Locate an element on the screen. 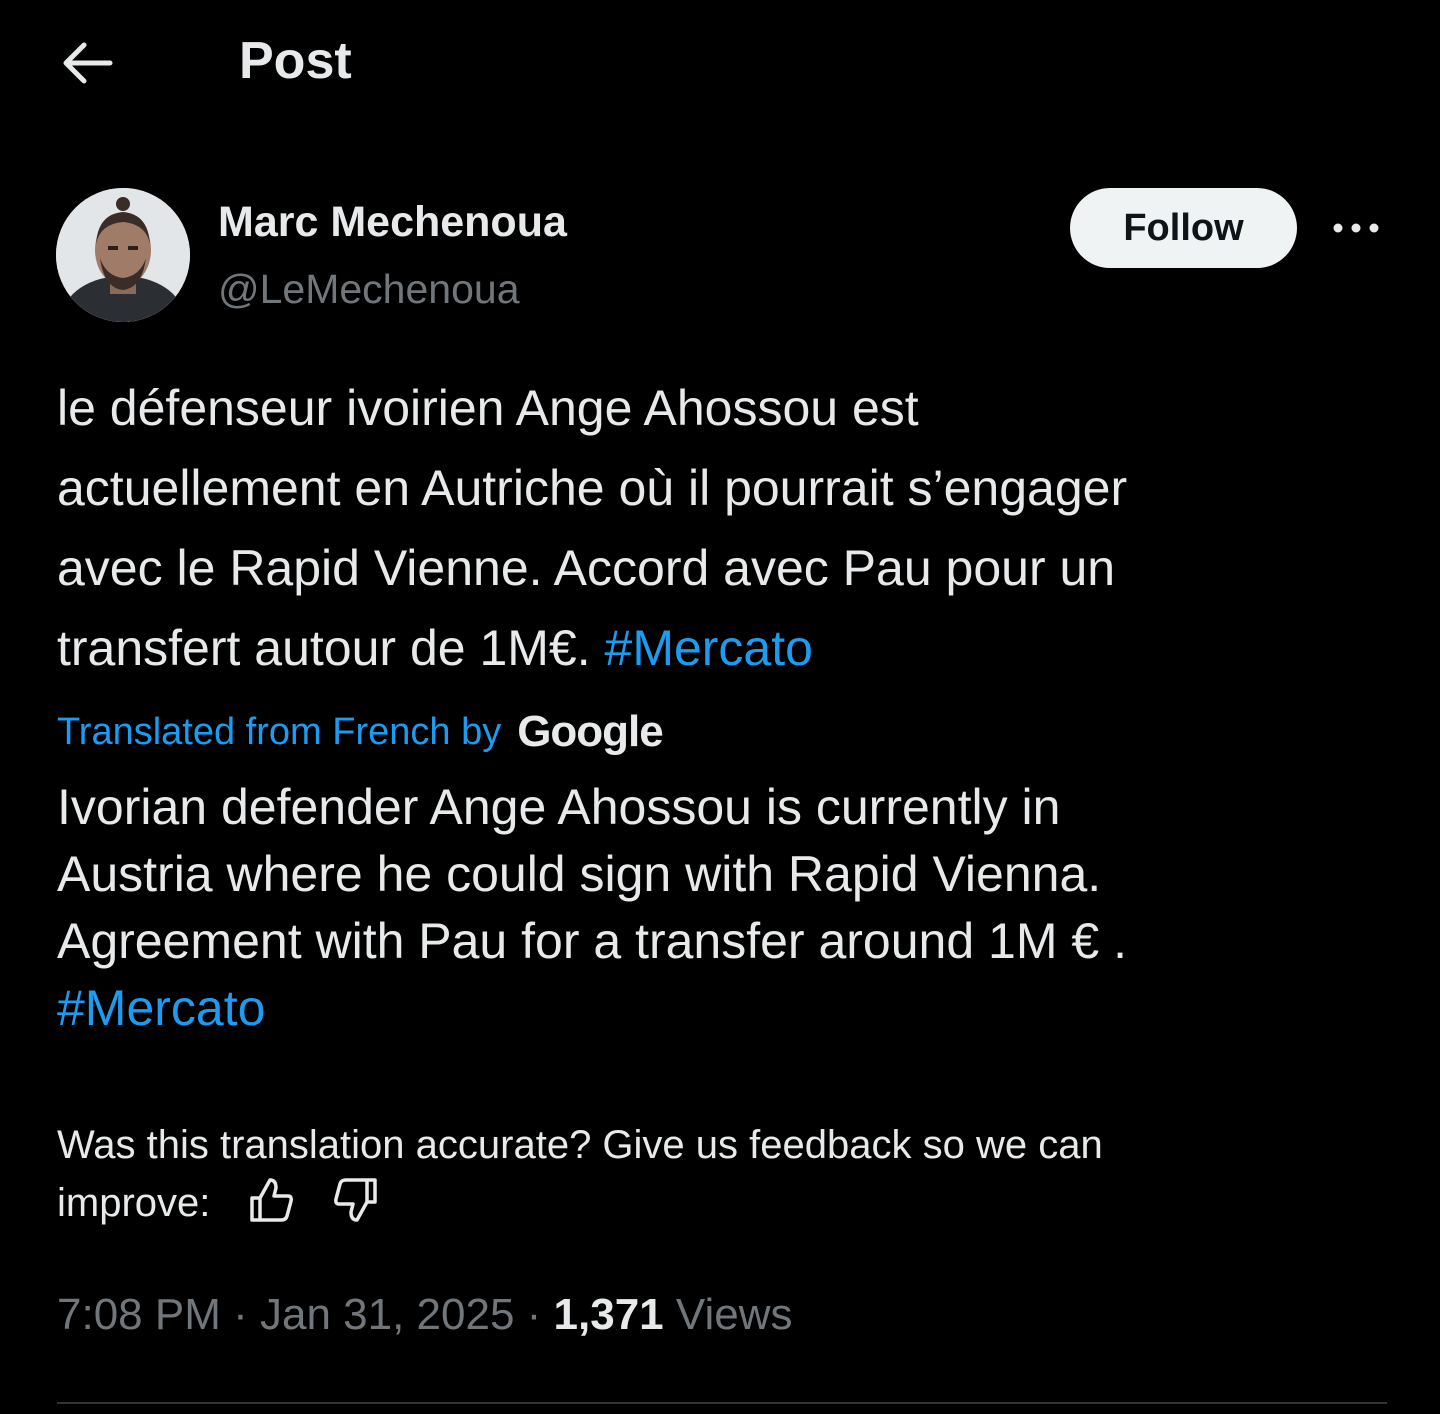  translated-from-link: Translated from French by is located at coordinates (279, 732).